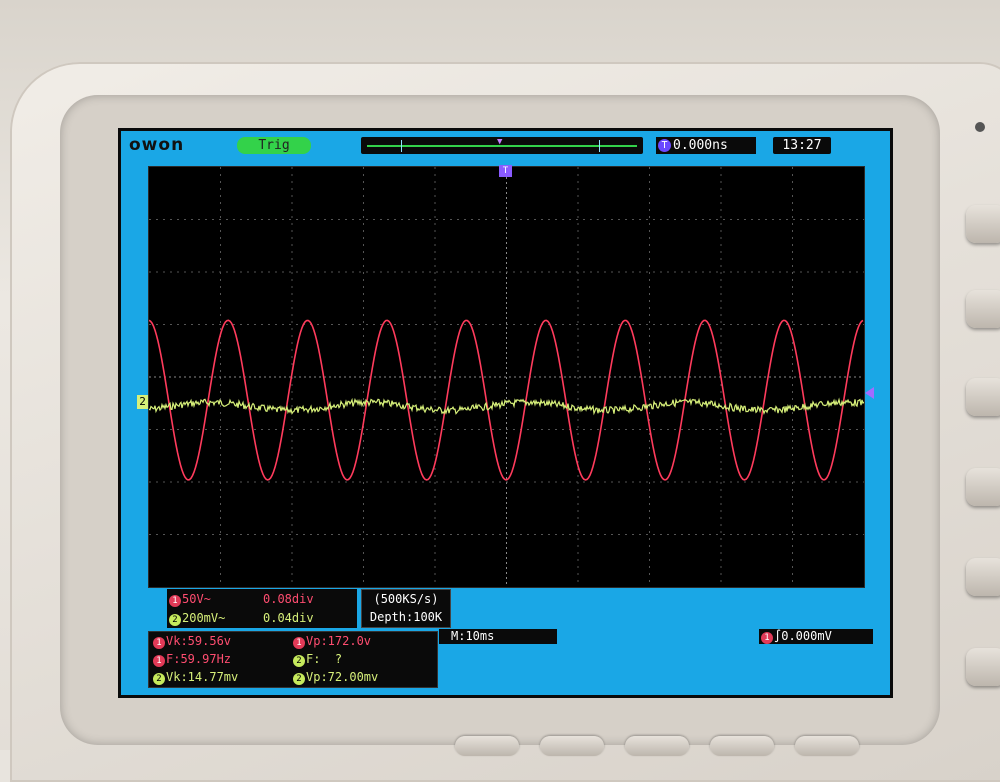 This screenshot has width=1000, height=782. What do you see at coordinates (505, 171) in the screenshot?
I see `trigger-position-icon: T` at bounding box center [505, 171].